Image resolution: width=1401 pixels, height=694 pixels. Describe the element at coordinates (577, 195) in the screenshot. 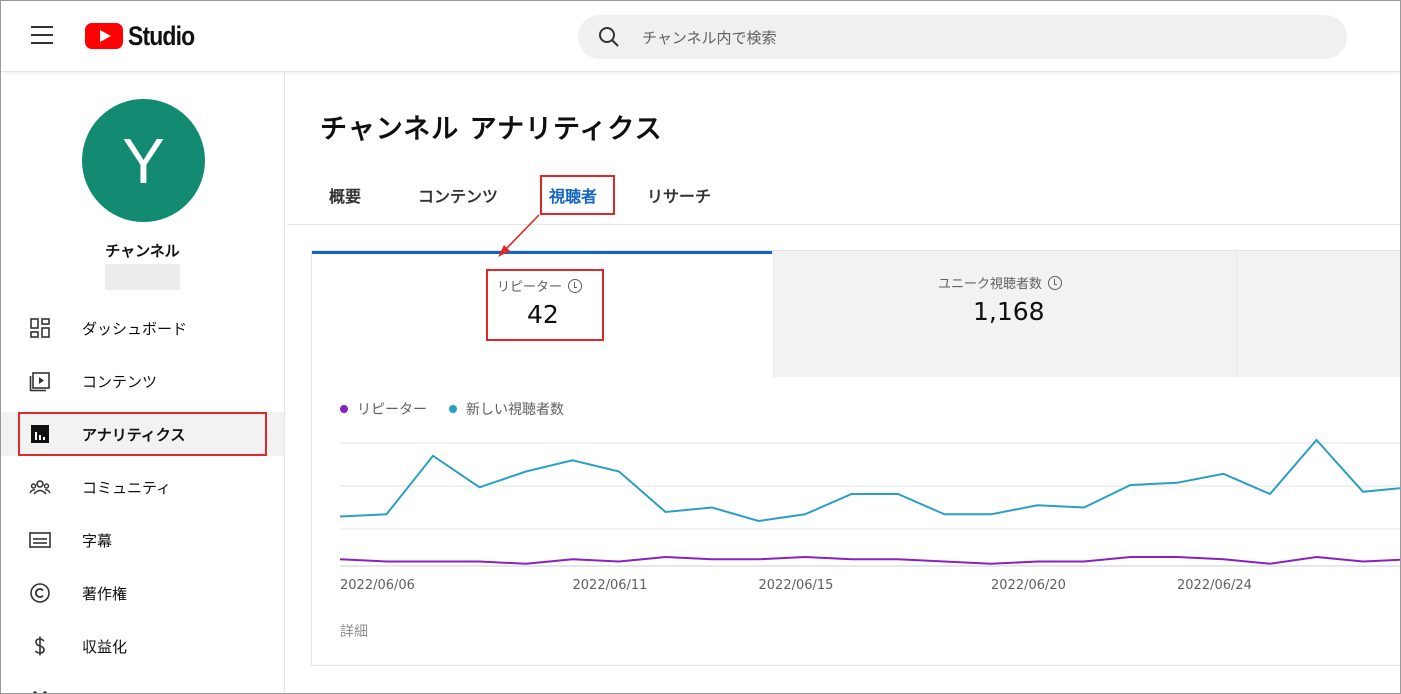

I see `audience-tab-highlight-box` at that location.